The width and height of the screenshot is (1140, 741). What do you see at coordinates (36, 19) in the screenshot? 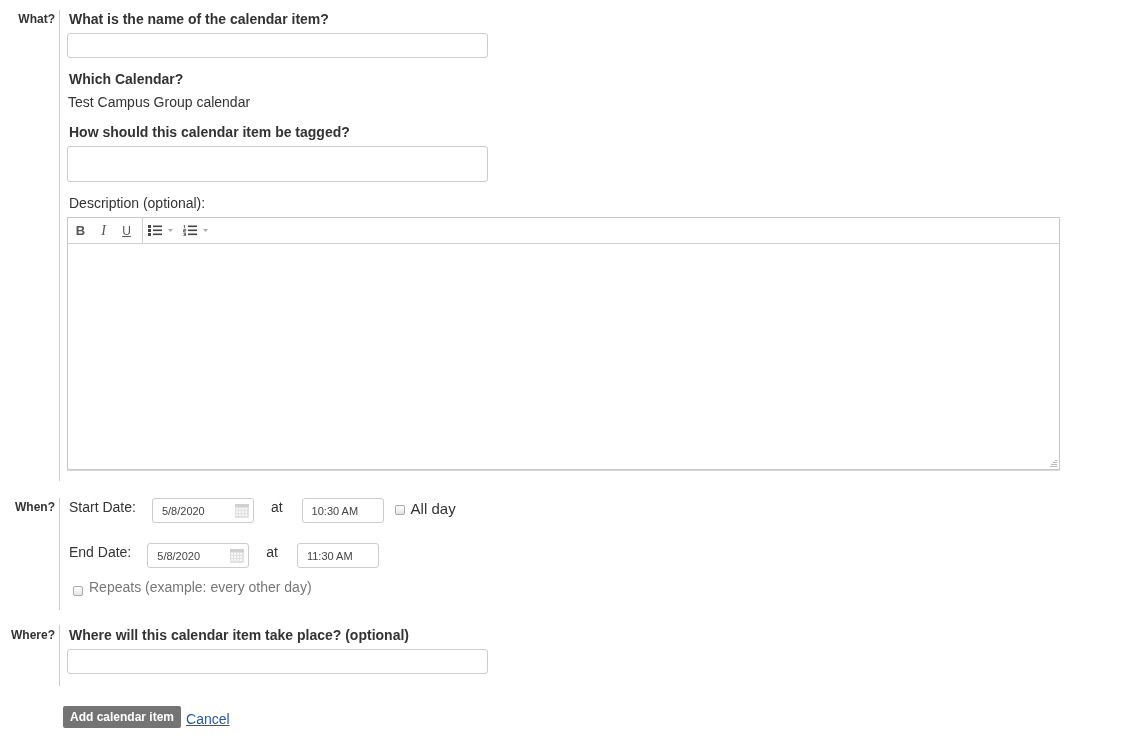
I see `section-label: What?` at bounding box center [36, 19].